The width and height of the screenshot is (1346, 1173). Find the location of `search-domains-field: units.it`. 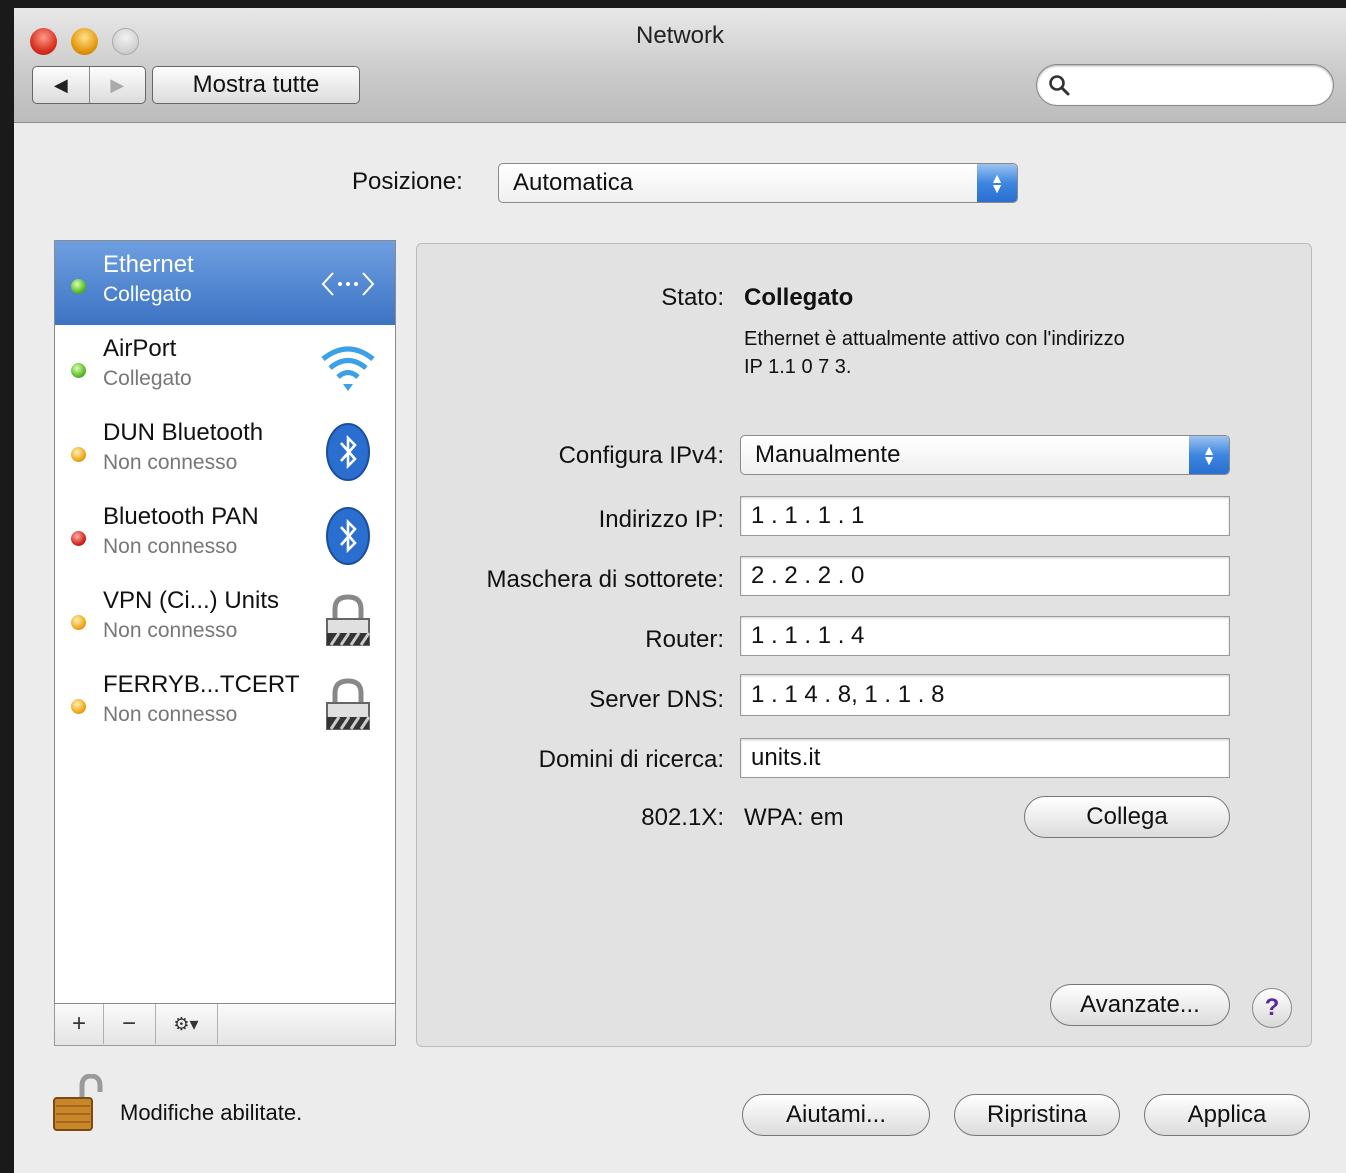

search-domains-field: units.it is located at coordinates (985, 758).